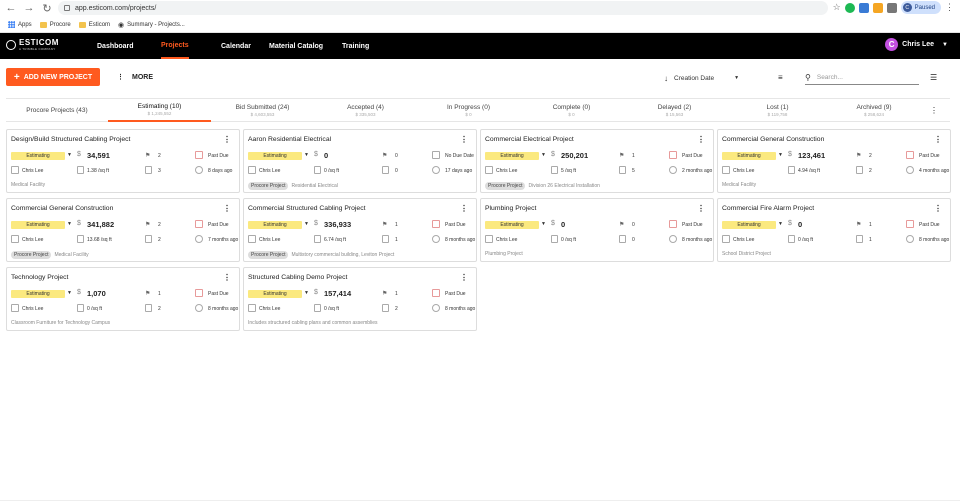 This screenshot has height=503, width=960. I want to click on nav-training: Training, so click(355, 46).